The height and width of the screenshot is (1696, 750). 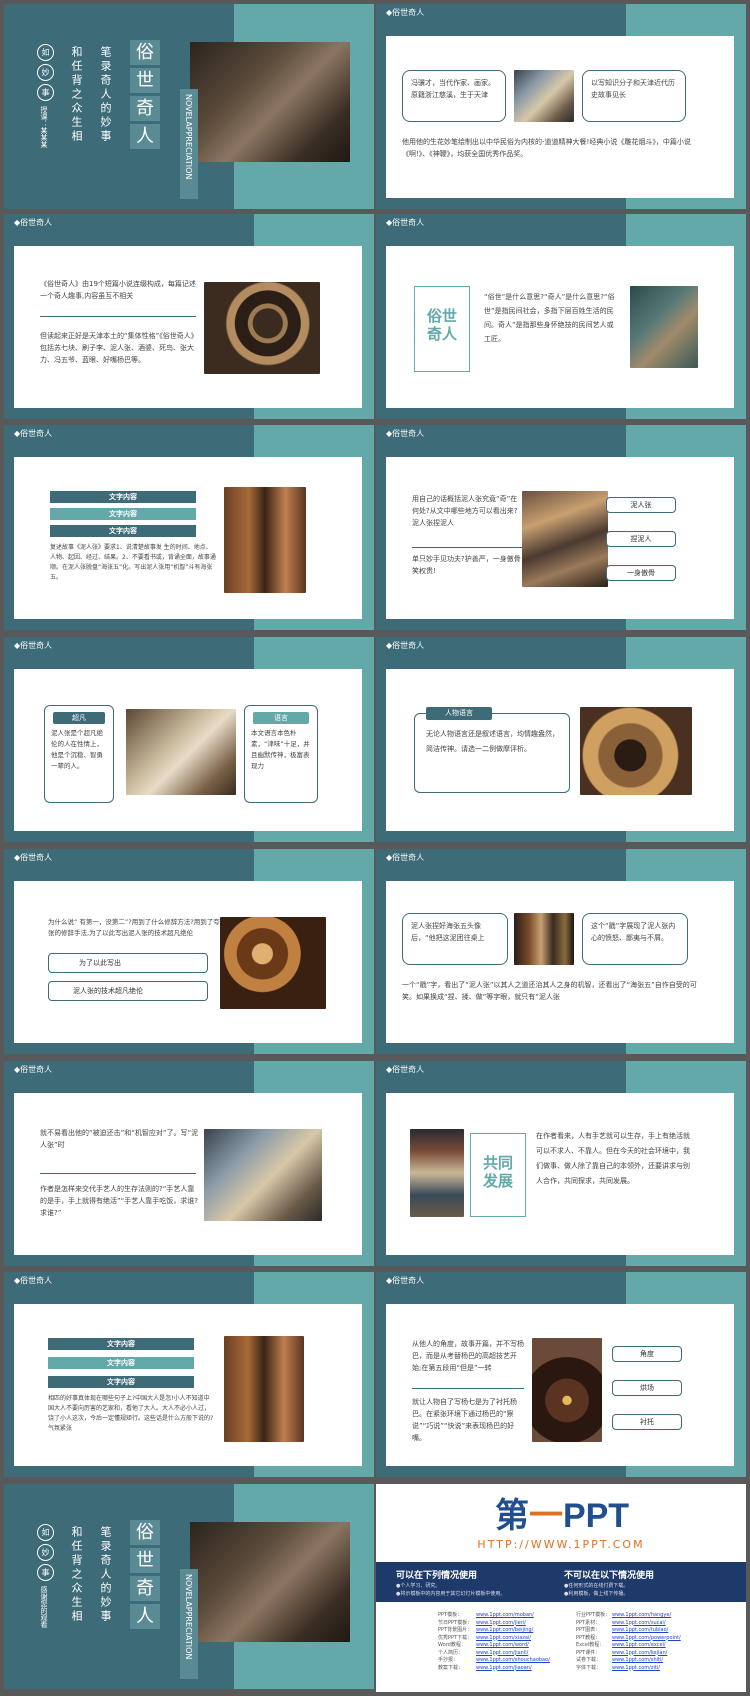 I want to click on link-label: Excel教程：, so click(x=590, y=1645).